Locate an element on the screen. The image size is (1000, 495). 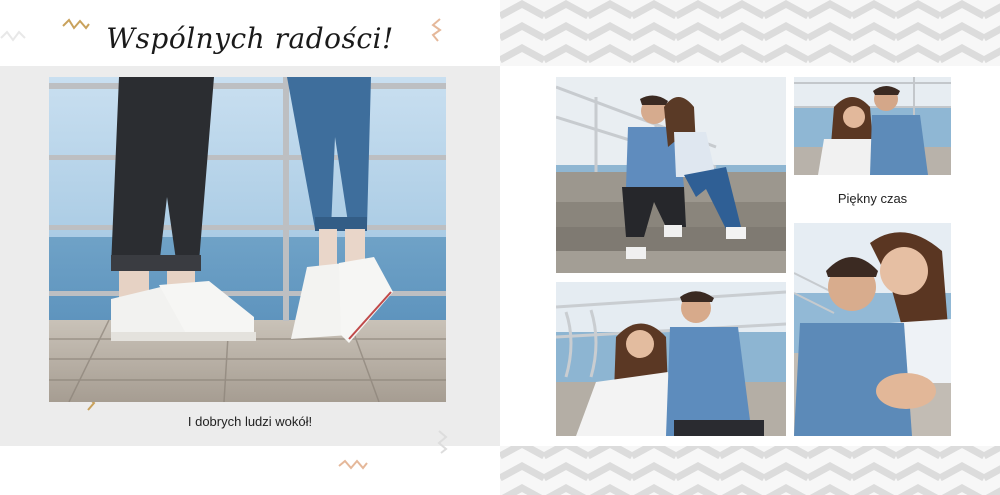
photo-couple-railing is located at coordinates (872, 126).